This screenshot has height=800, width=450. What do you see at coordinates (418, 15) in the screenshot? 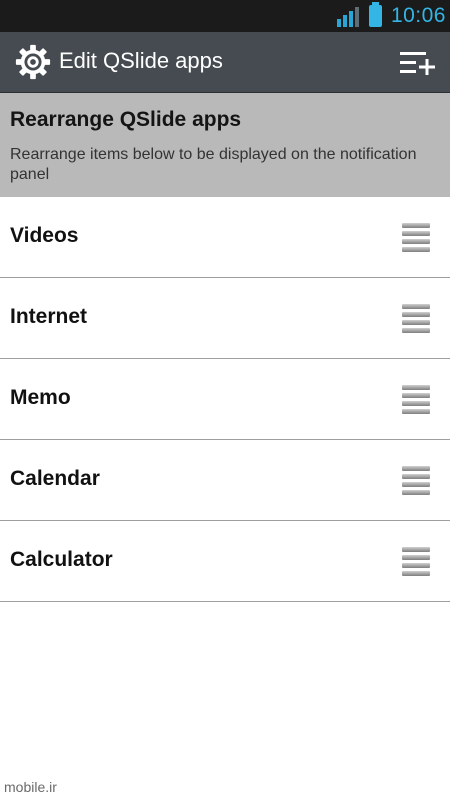
I see `status-clock: 10:06` at bounding box center [418, 15].